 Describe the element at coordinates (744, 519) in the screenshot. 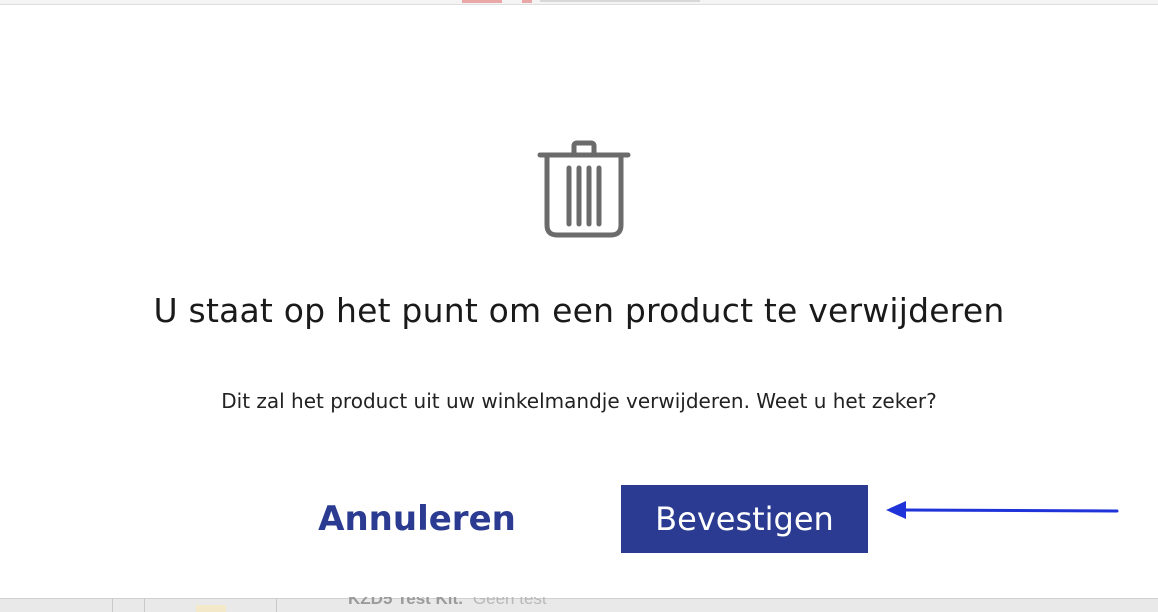

I see `confirm-button: Bevestigen` at that location.